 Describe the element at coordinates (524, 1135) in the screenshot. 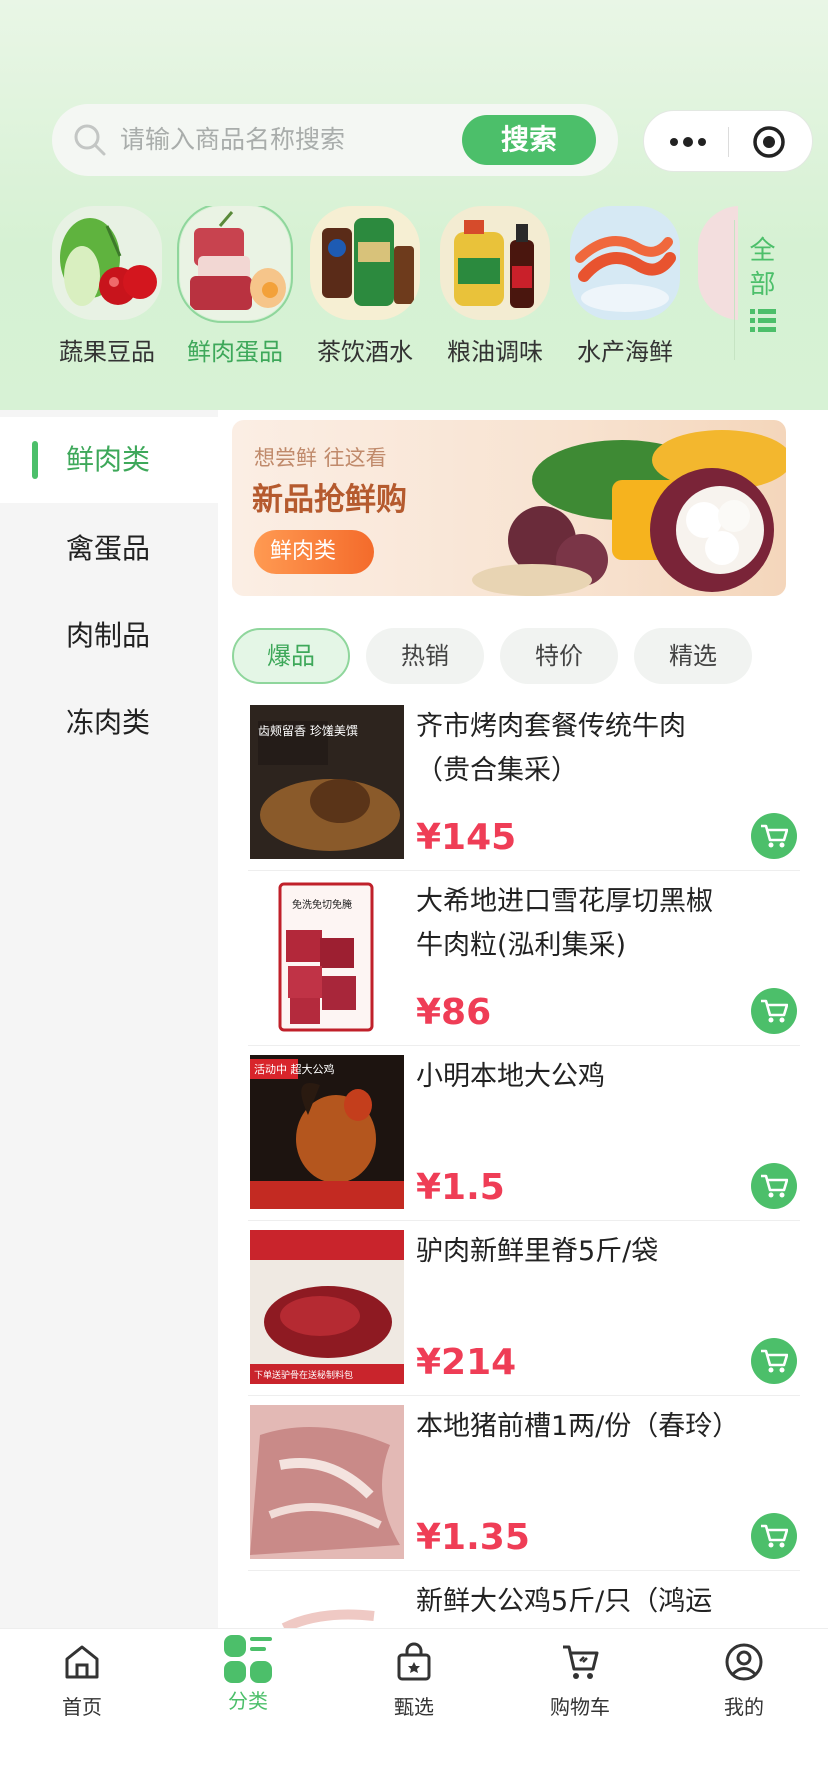

I see `product-item: 活动中 超大公鸡 小明本地大公鸡 ¥1.5` at that location.